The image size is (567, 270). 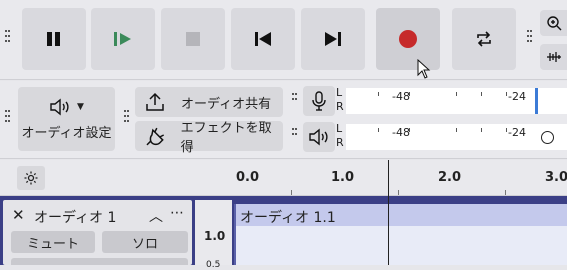 I want to click on playhead-line, so click(x=388, y=212).